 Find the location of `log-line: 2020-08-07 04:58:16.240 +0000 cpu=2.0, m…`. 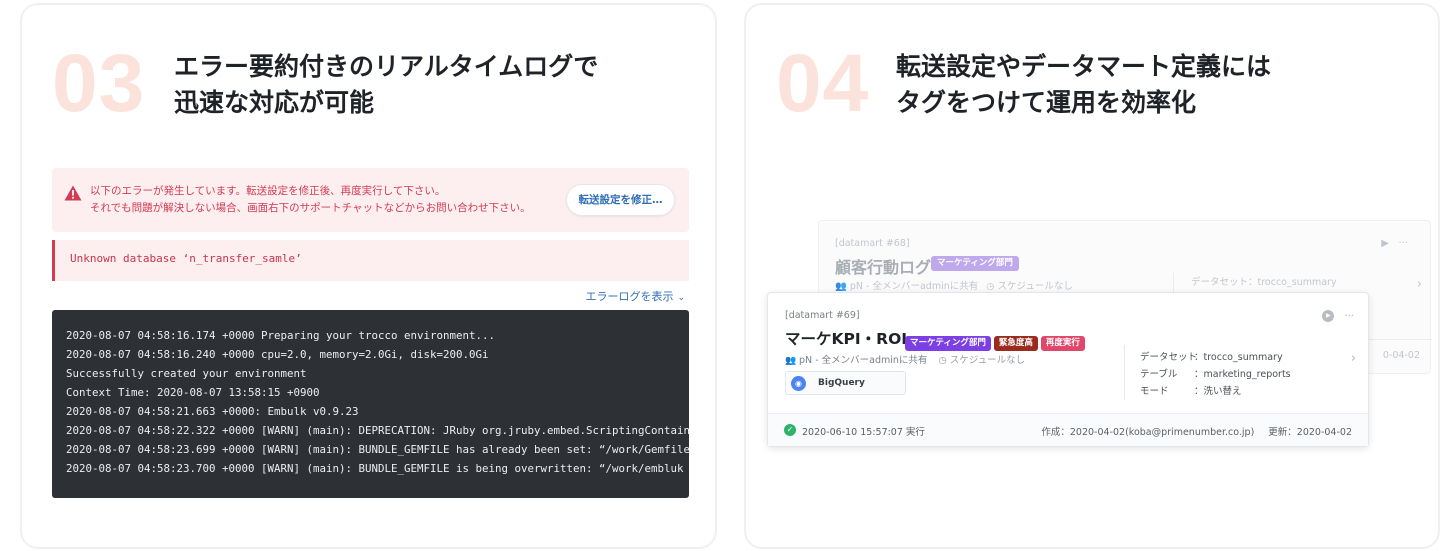

log-line: 2020-08-07 04:58:16.240 +0000 cpu=2.0, m… is located at coordinates (277, 354).